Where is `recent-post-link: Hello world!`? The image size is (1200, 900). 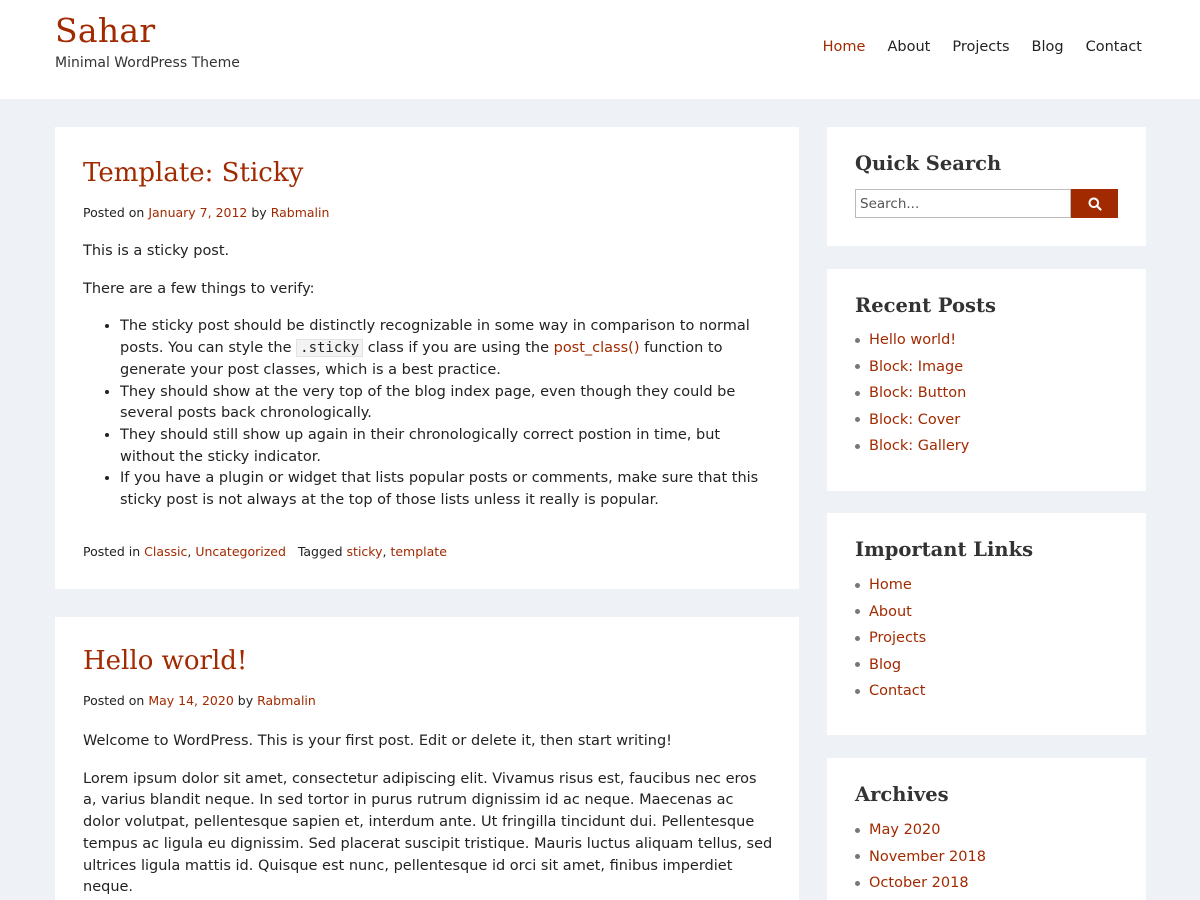 recent-post-link: Hello world! is located at coordinates (912, 340).